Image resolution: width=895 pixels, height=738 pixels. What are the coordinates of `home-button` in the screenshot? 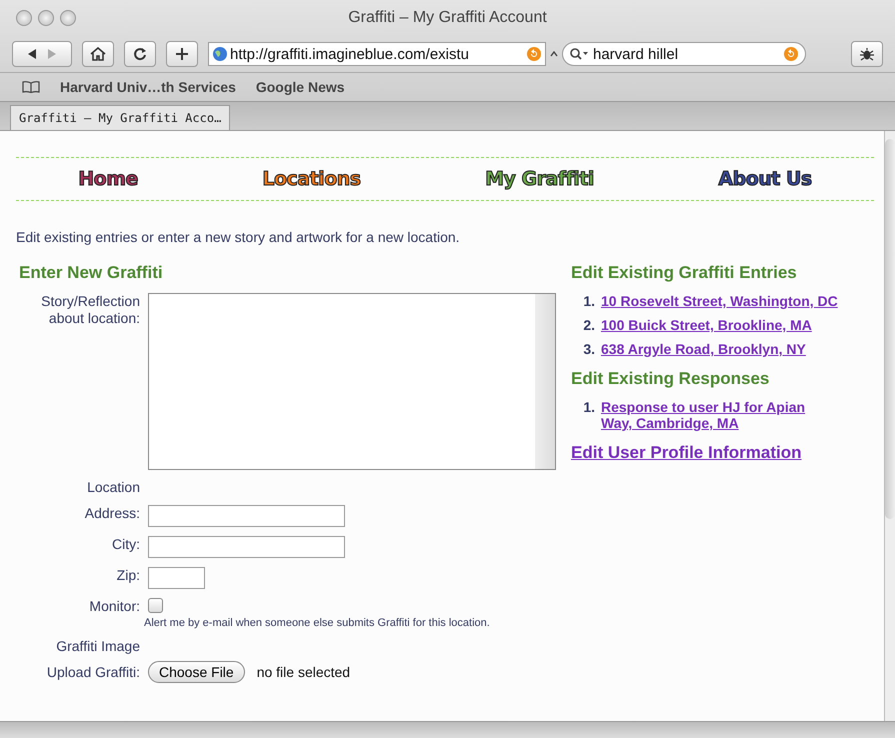 It's located at (98, 54).